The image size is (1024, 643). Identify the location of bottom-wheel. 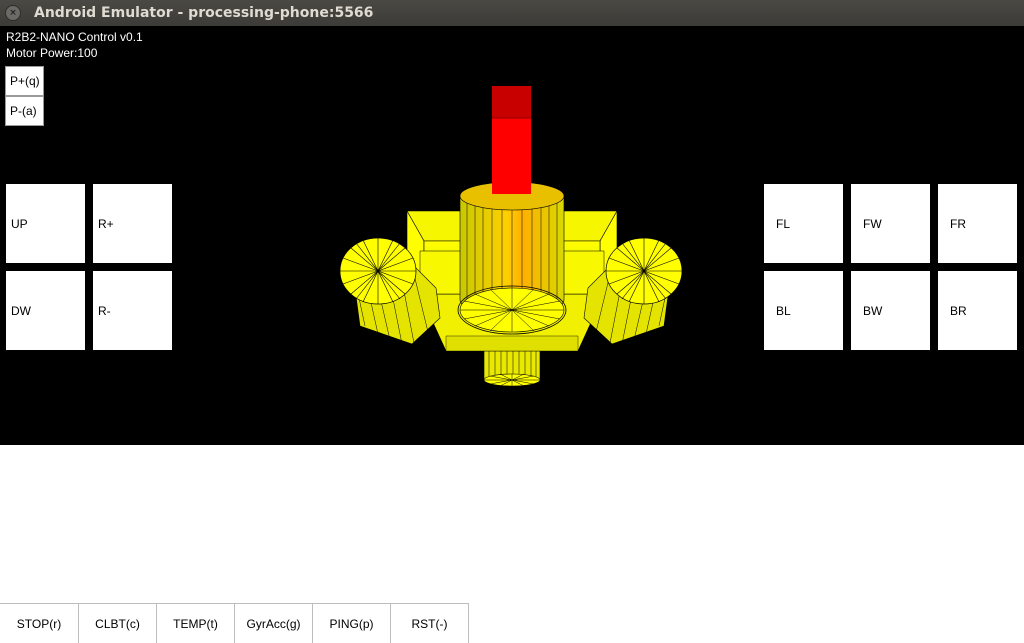
(512, 367).